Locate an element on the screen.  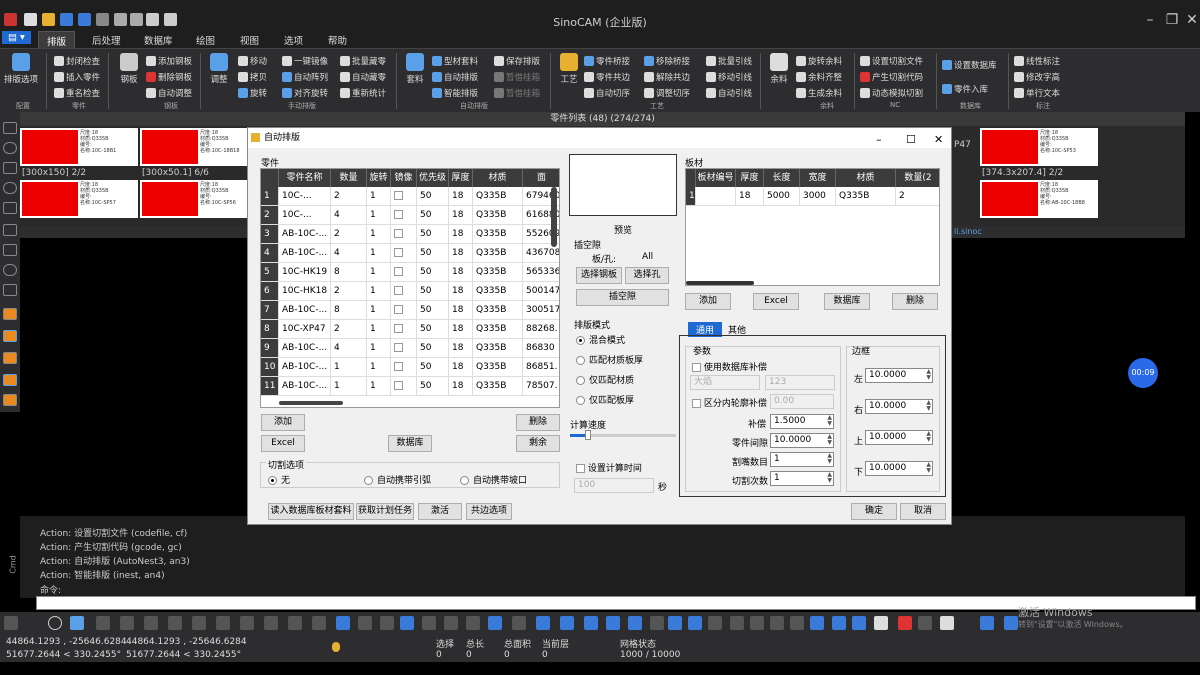
part-cell: 10C-HK18 is located at coordinates (305, 291).